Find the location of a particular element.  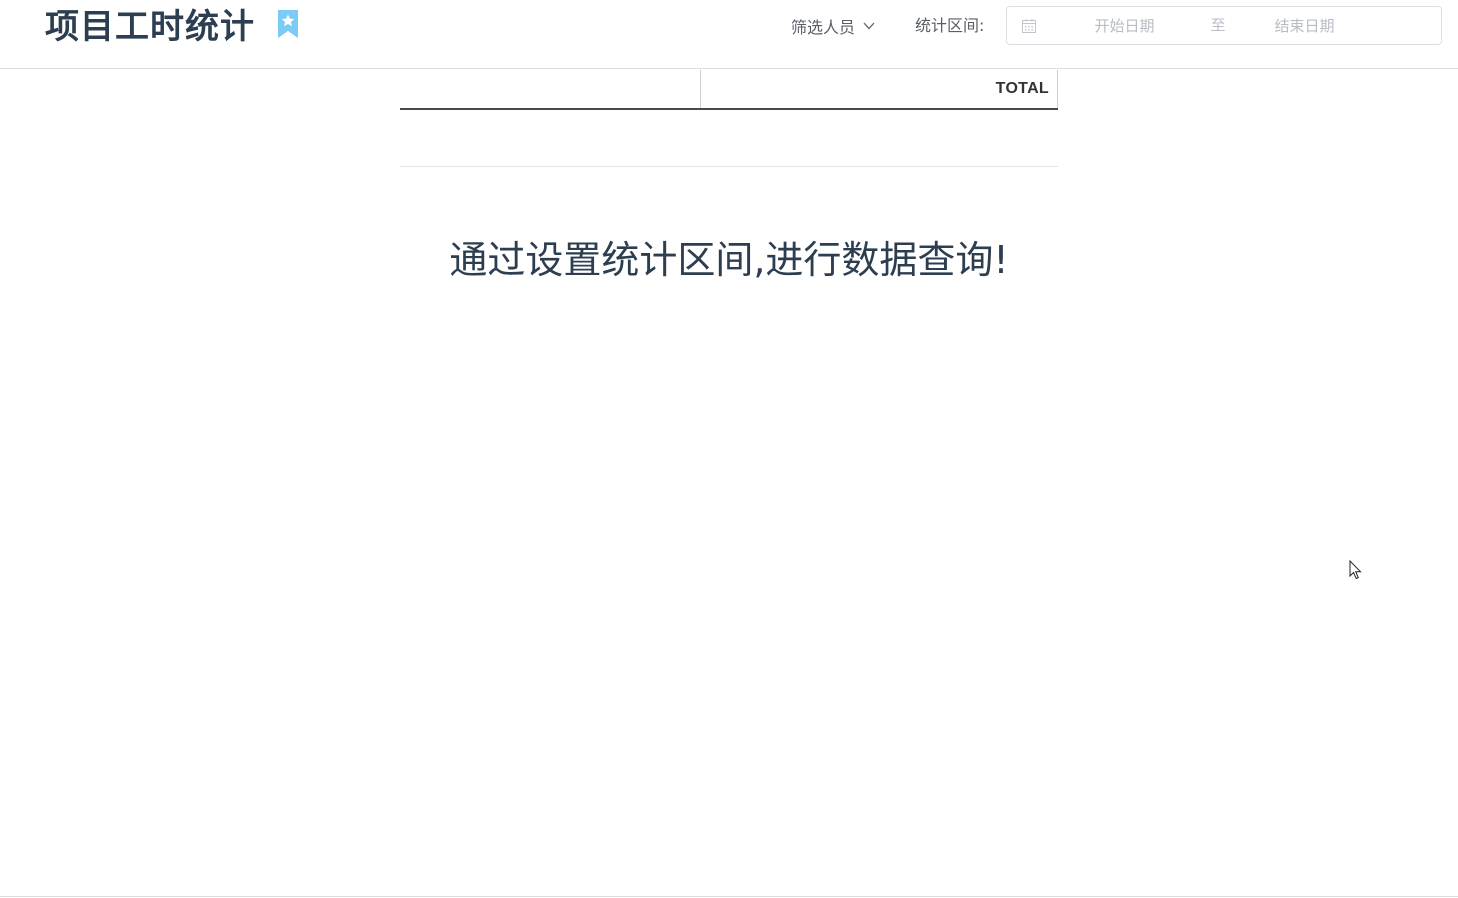

start-date-input is located at coordinates (1124, 25).